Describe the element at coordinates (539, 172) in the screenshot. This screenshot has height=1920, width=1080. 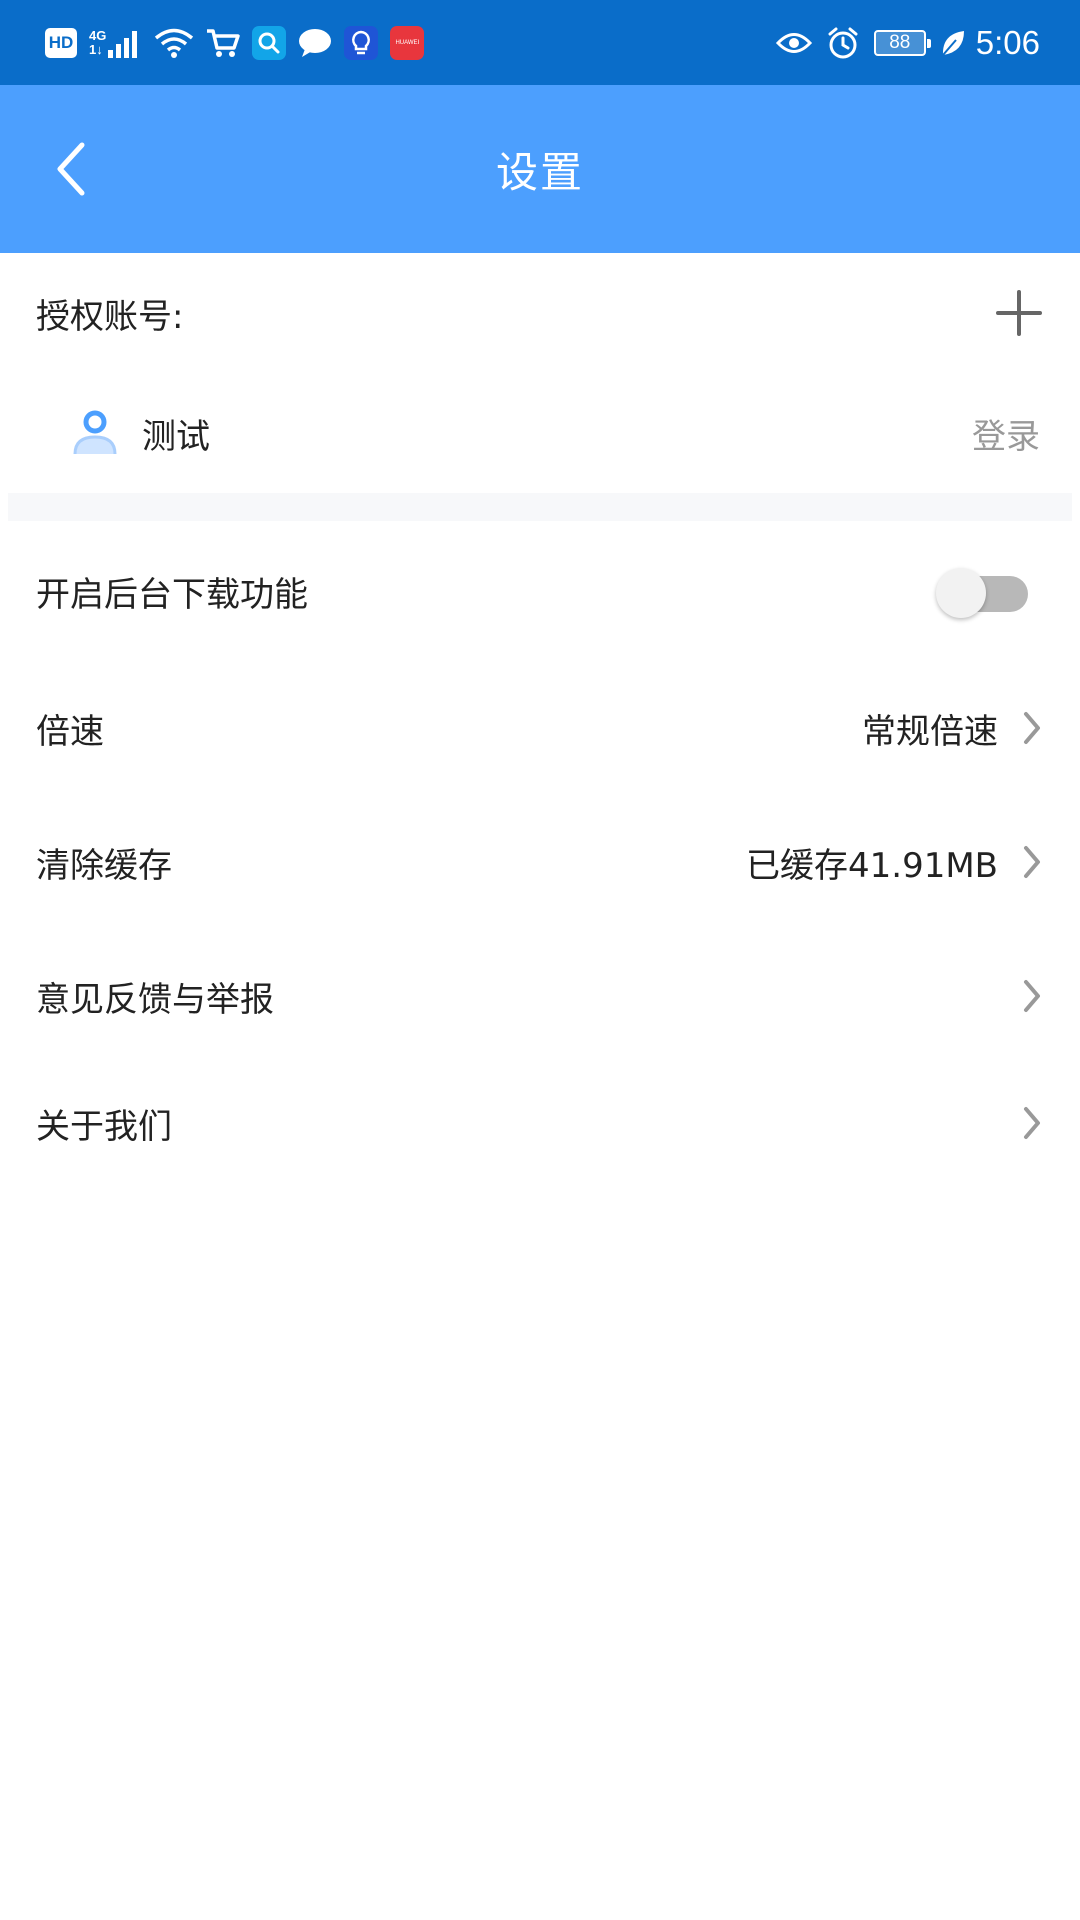
I see `page-title: 设置` at that location.